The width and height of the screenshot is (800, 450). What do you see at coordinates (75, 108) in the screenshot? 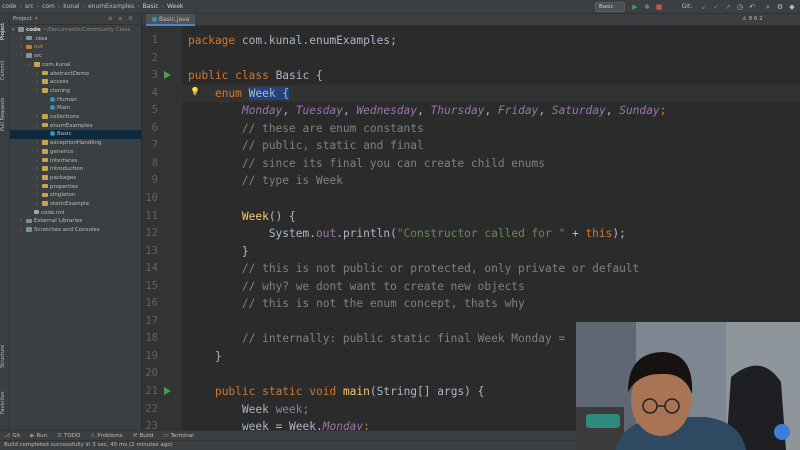
I see `tree-item: Main` at bounding box center [75, 108].